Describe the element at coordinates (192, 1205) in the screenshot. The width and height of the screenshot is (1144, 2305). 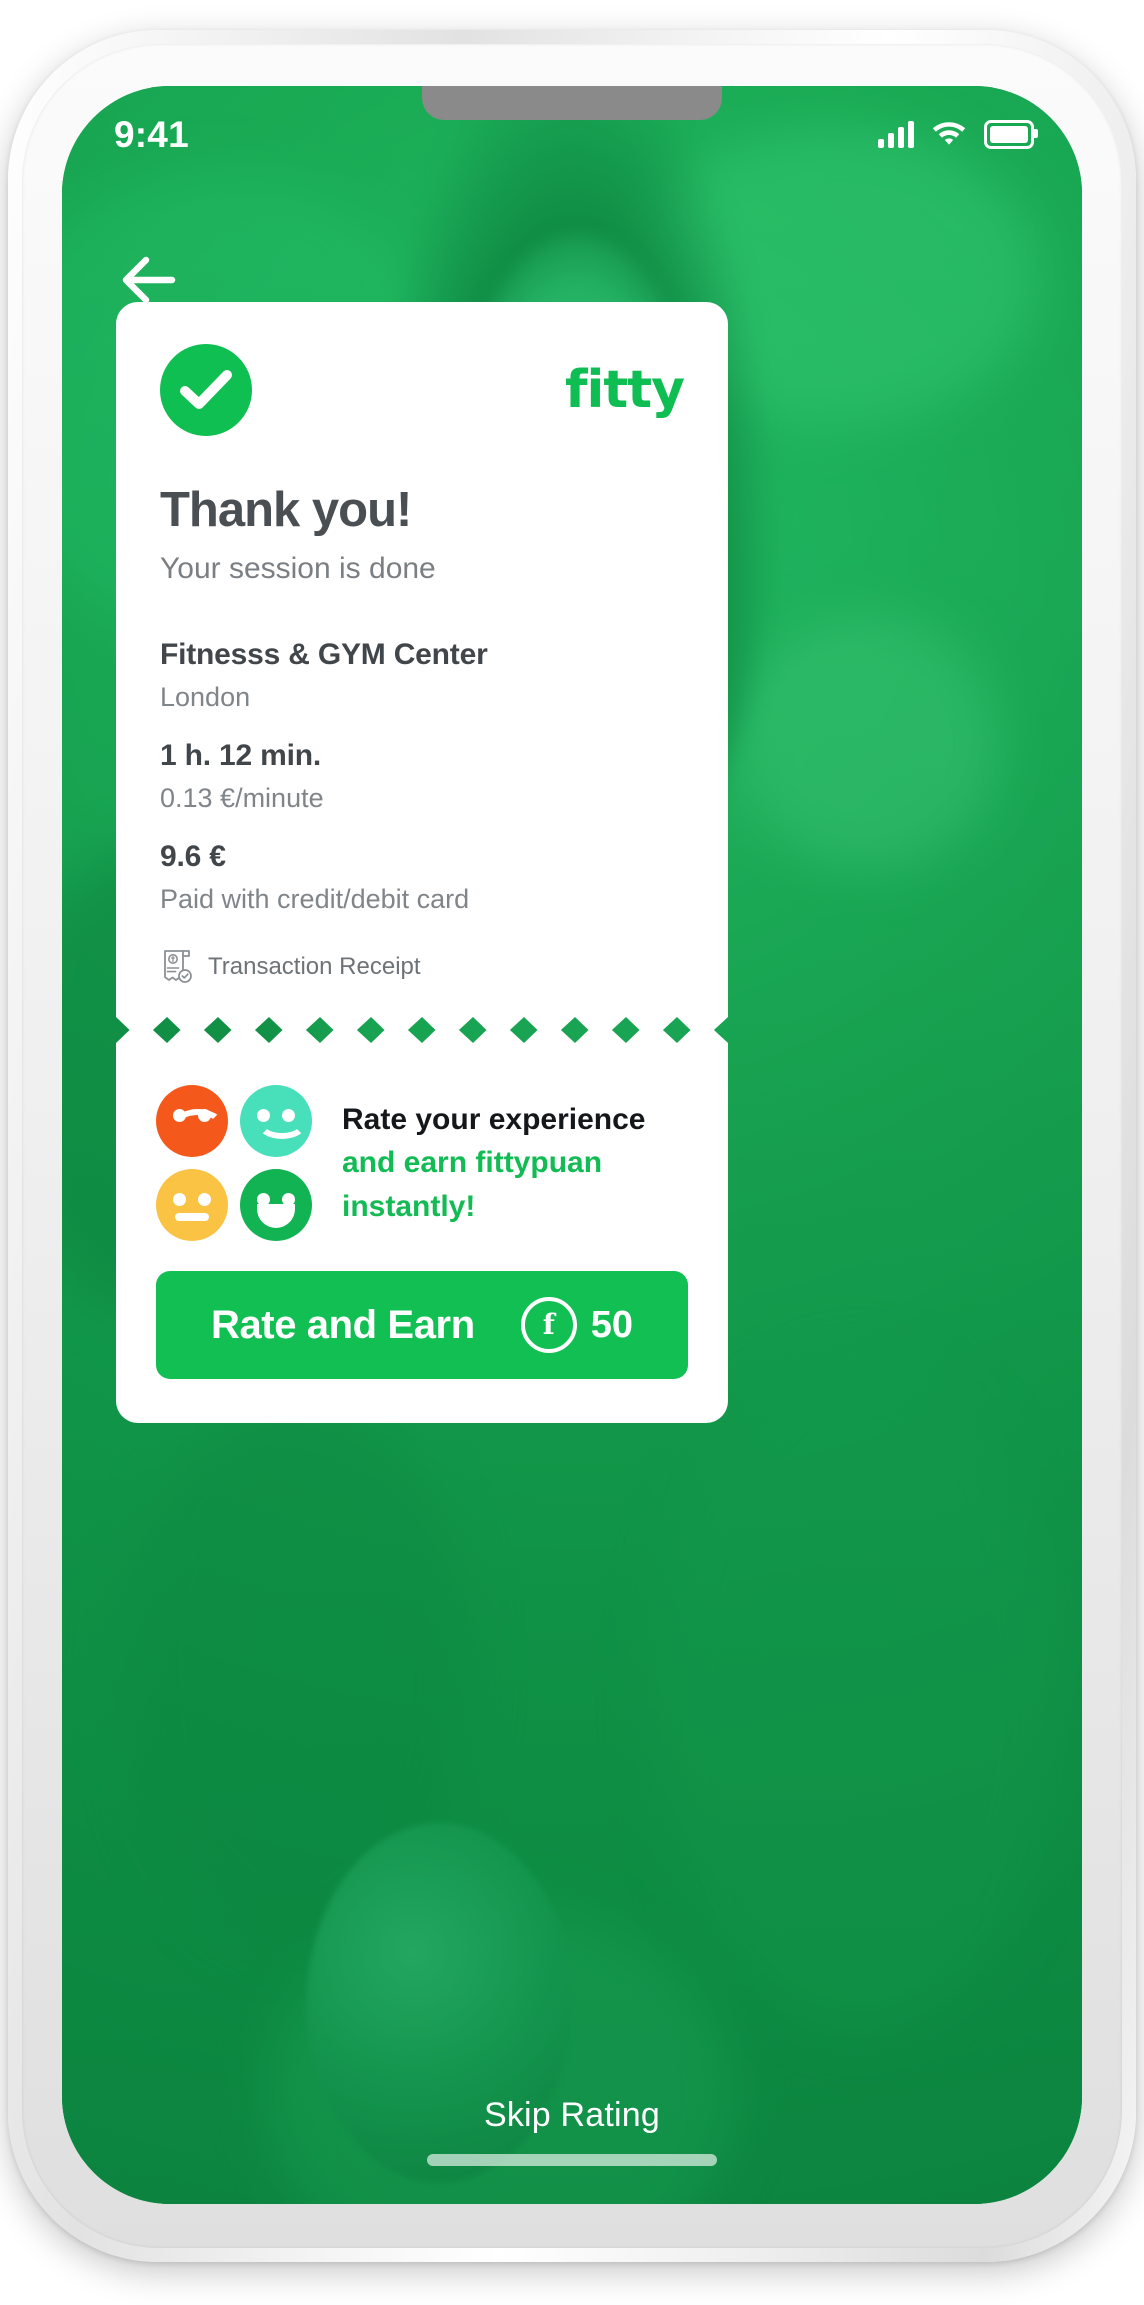
I see `neutral-face-icon` at that location.